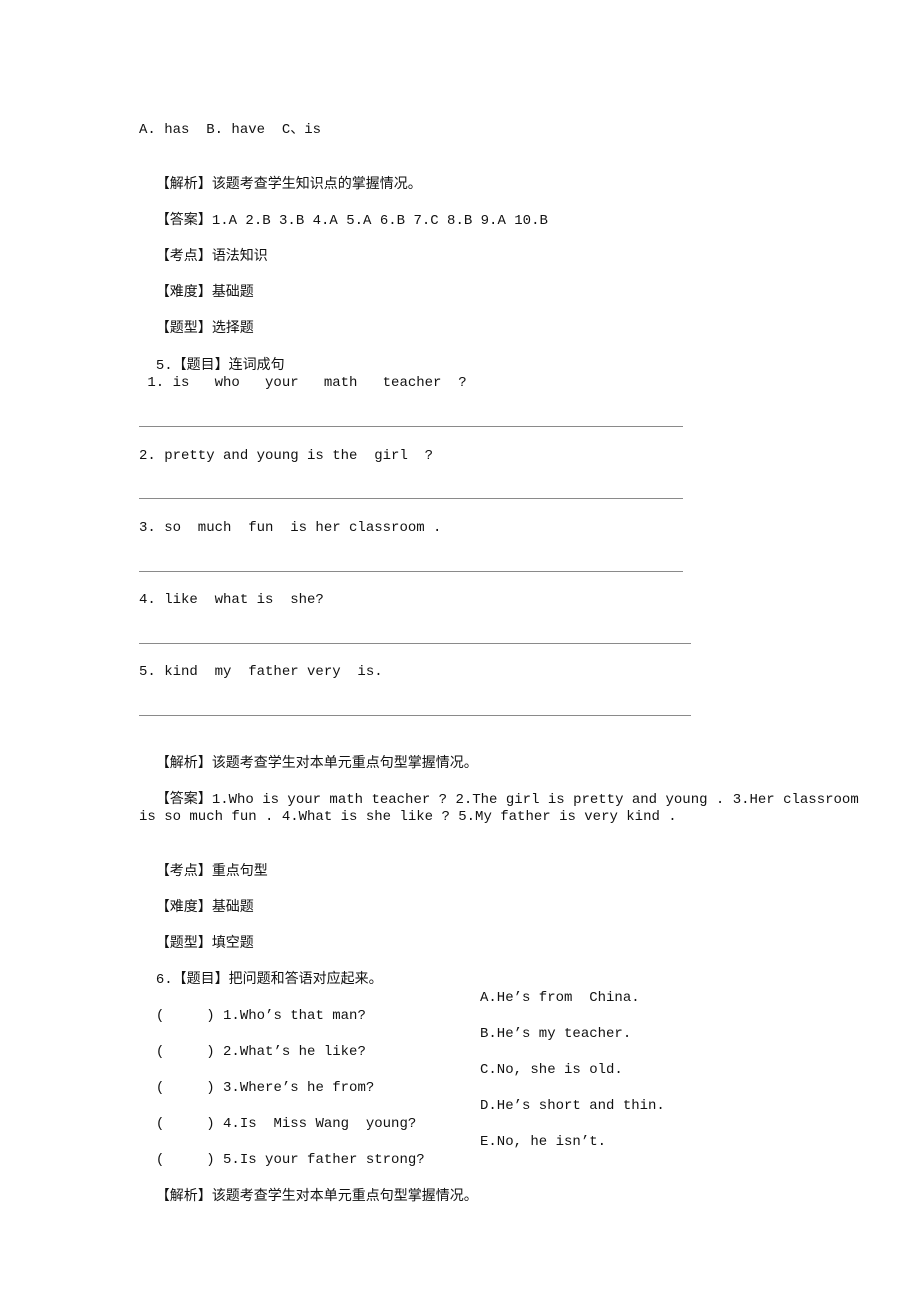  I want to click on q5-item-5: 5. kind my father very is., so click(261, 672).